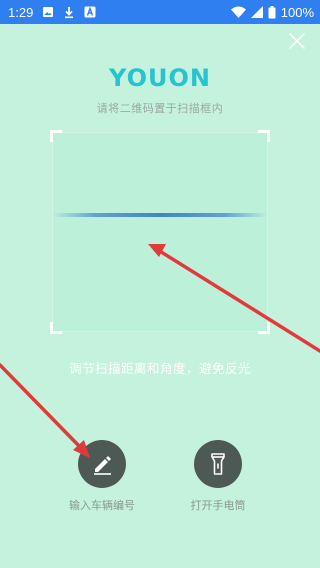 The height and width of the screenshot is (568, 320). I want to click on flashlight-button, so click(218, 464).